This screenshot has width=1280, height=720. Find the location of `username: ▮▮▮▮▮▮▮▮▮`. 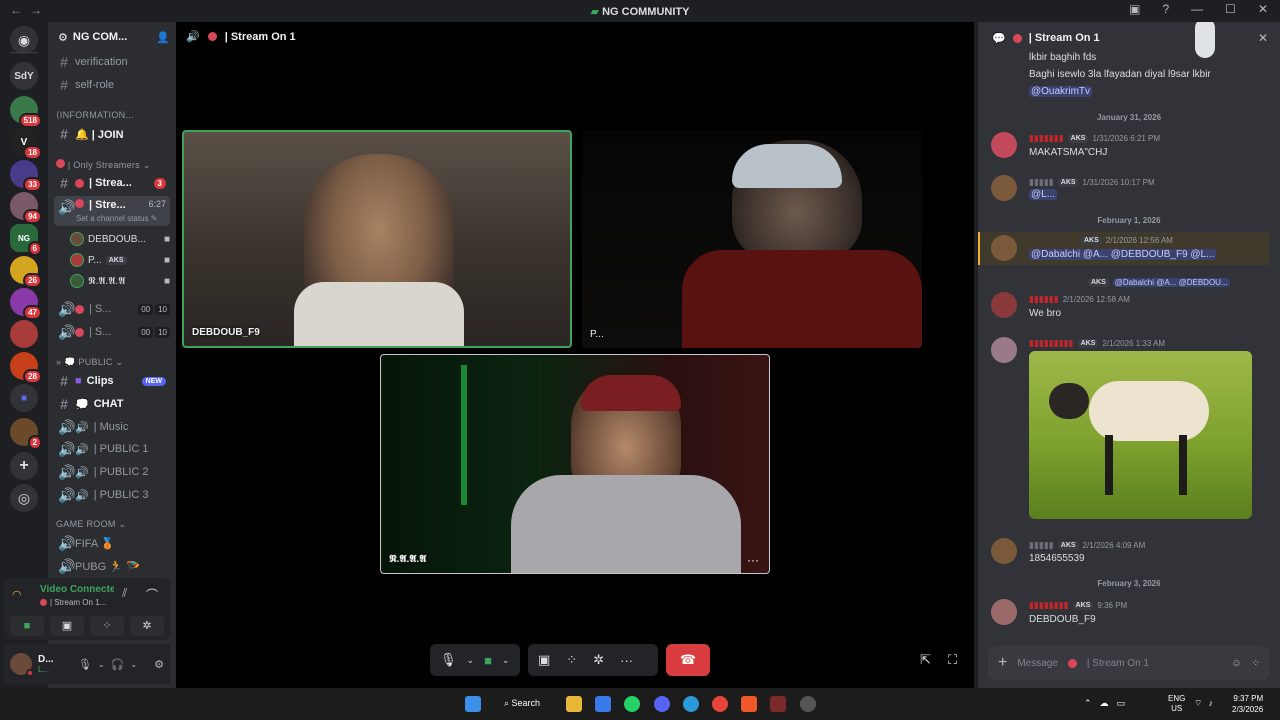

username: ▮▮▮▮▮▮▮▮▮ is located at coordinates (1051, 343).